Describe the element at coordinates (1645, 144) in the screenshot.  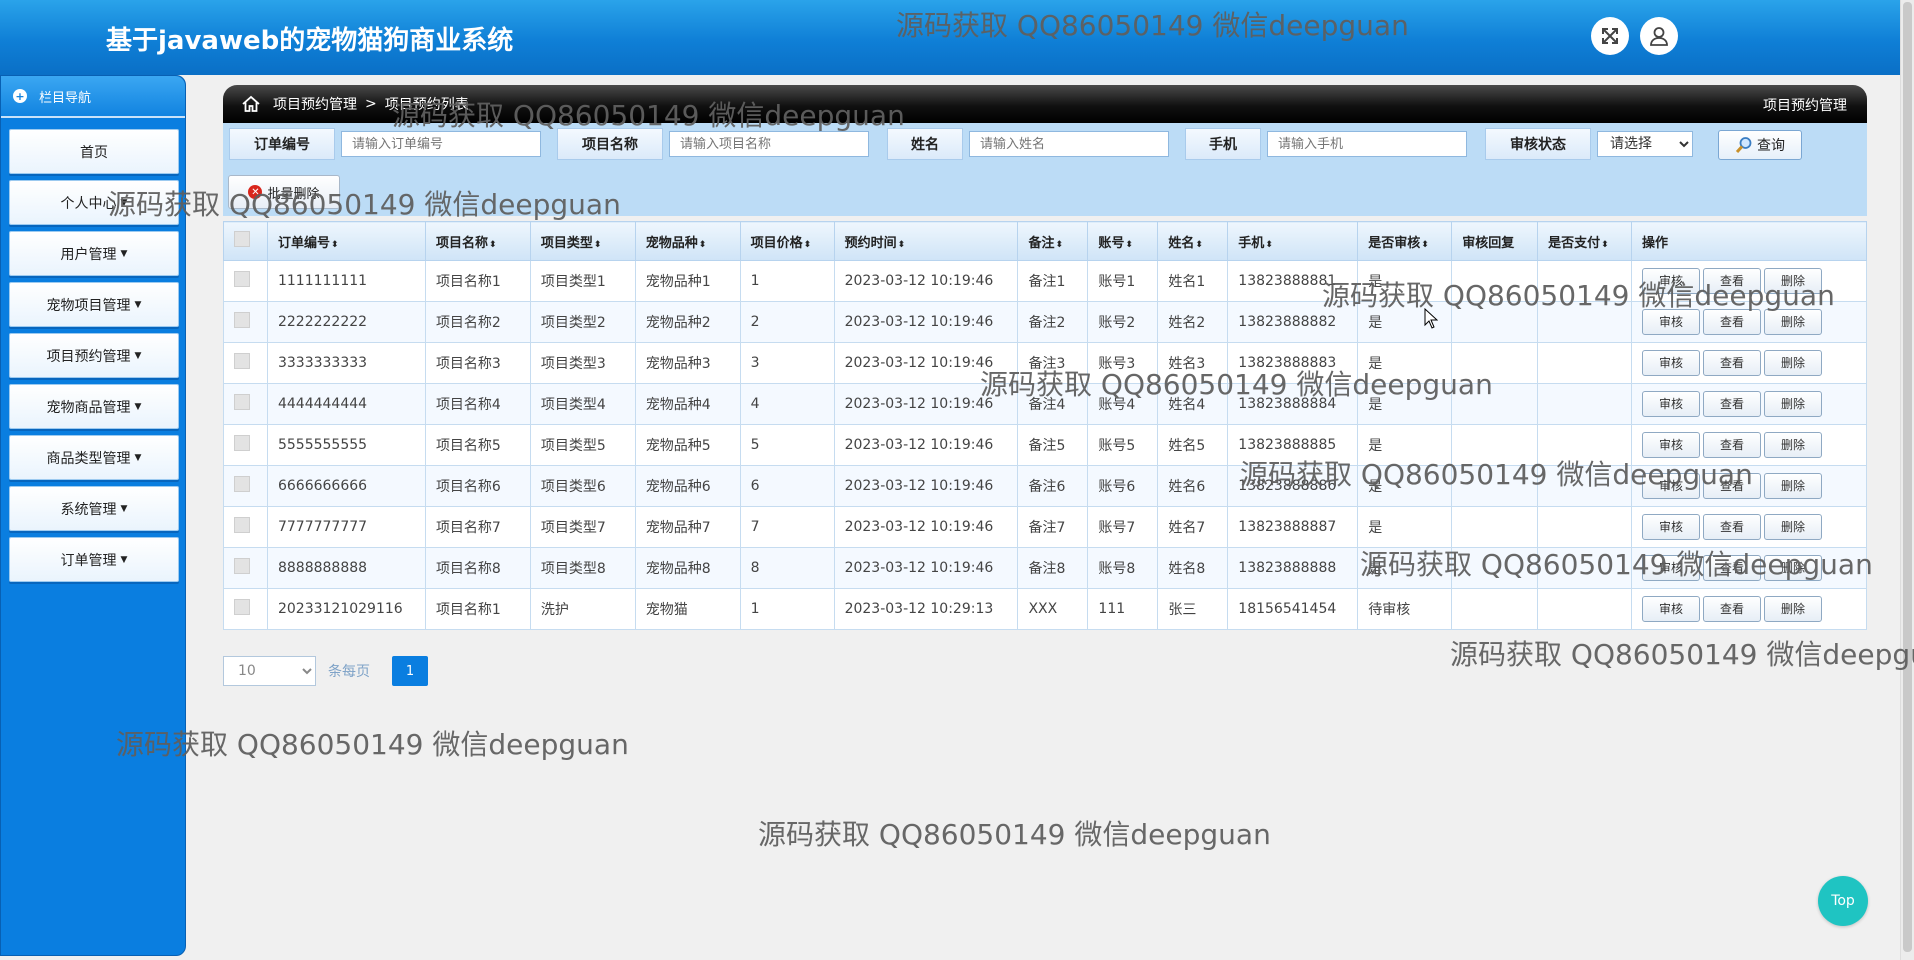
I see `status-select: 请选择` at that location.